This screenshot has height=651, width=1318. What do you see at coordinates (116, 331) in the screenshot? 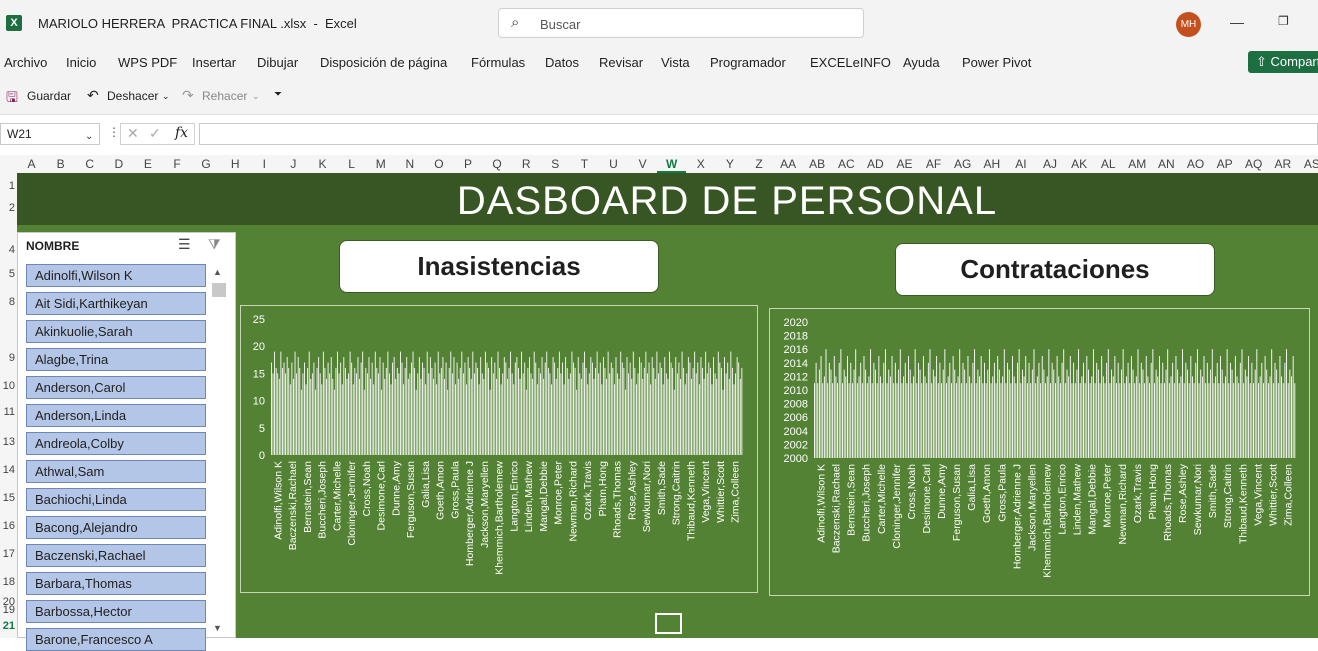
I see `slicer-item: Akinkuolie,Sarah` at bounding box center [116, 331].